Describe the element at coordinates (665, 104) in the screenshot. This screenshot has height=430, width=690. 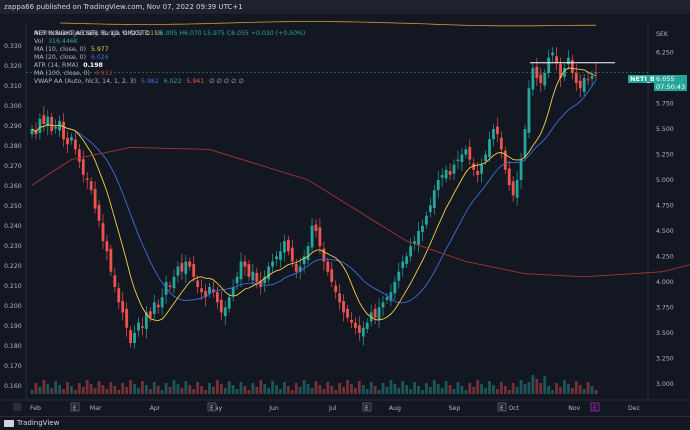
I see `right-axis-tick: 5.750` at that location.